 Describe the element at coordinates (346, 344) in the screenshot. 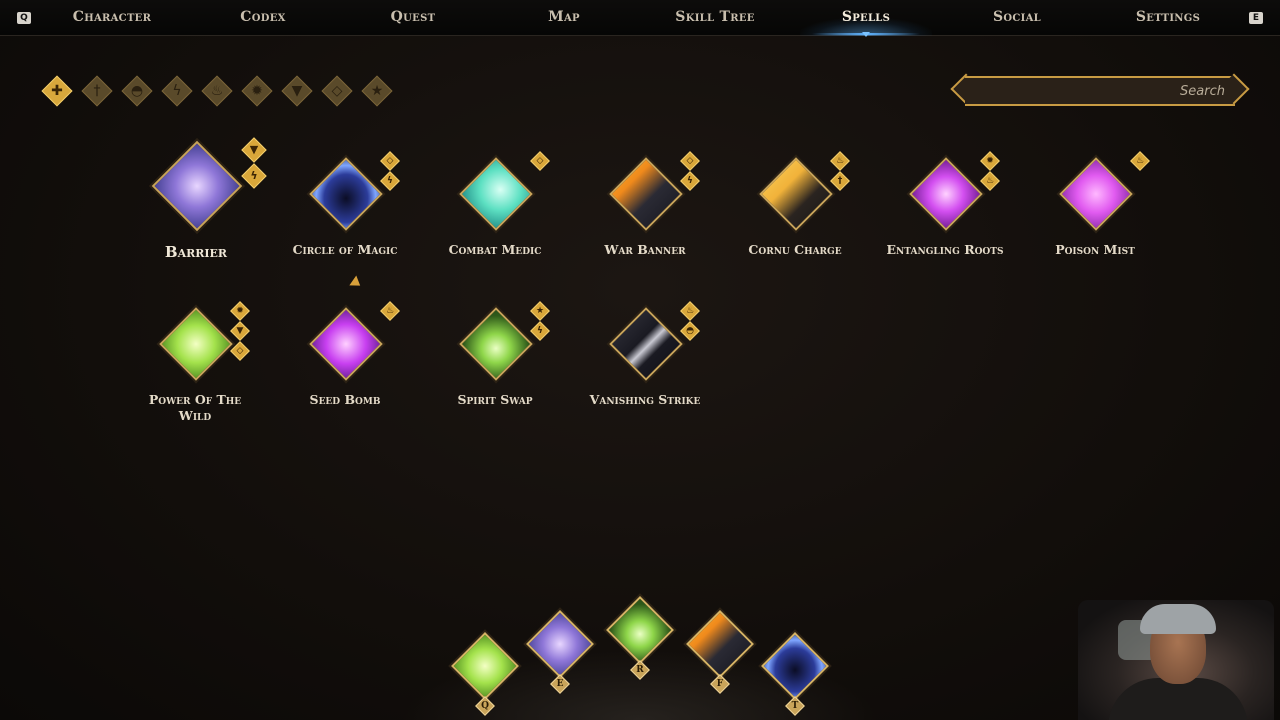

I see `seed-bomb-spell-icon` at that location.